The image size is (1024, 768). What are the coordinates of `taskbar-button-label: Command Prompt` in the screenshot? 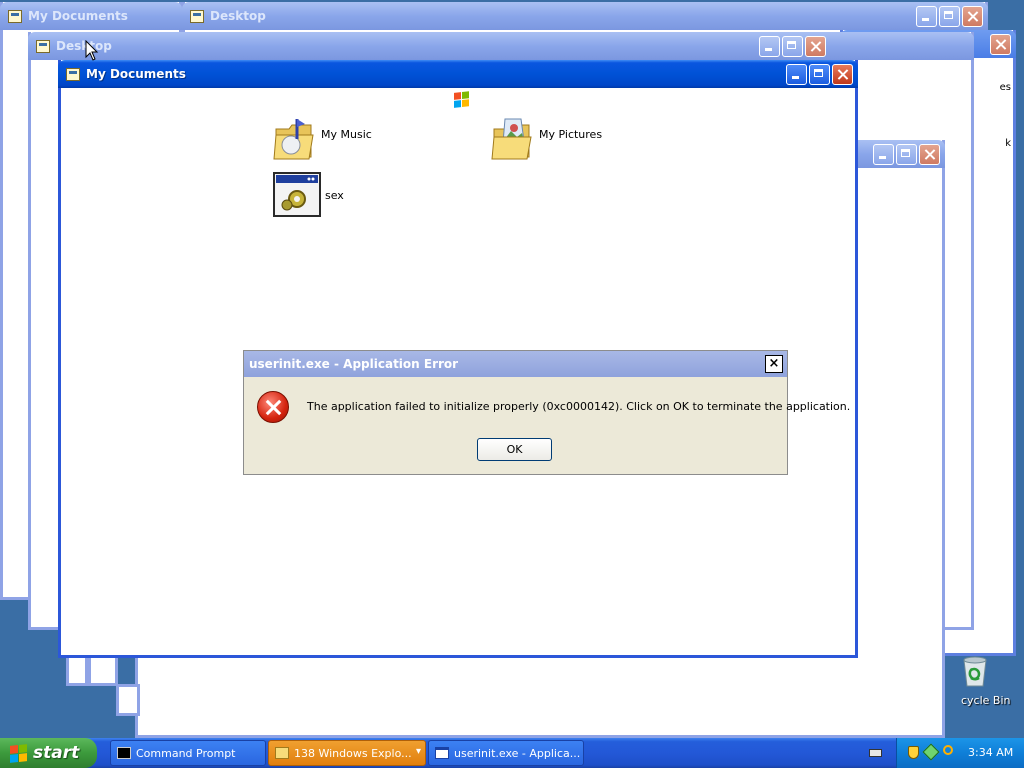 It's located at (186, 753).